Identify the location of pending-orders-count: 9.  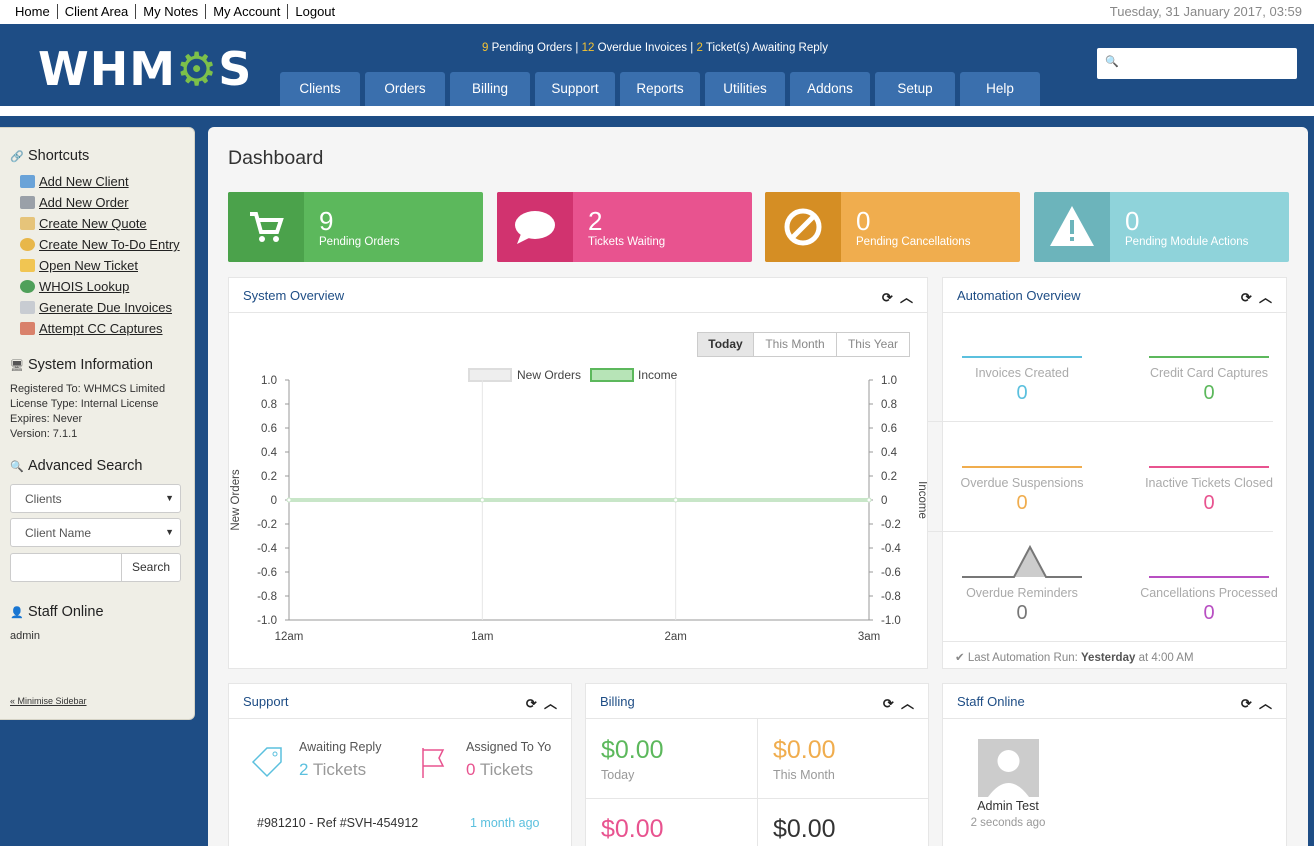
(485, 48).